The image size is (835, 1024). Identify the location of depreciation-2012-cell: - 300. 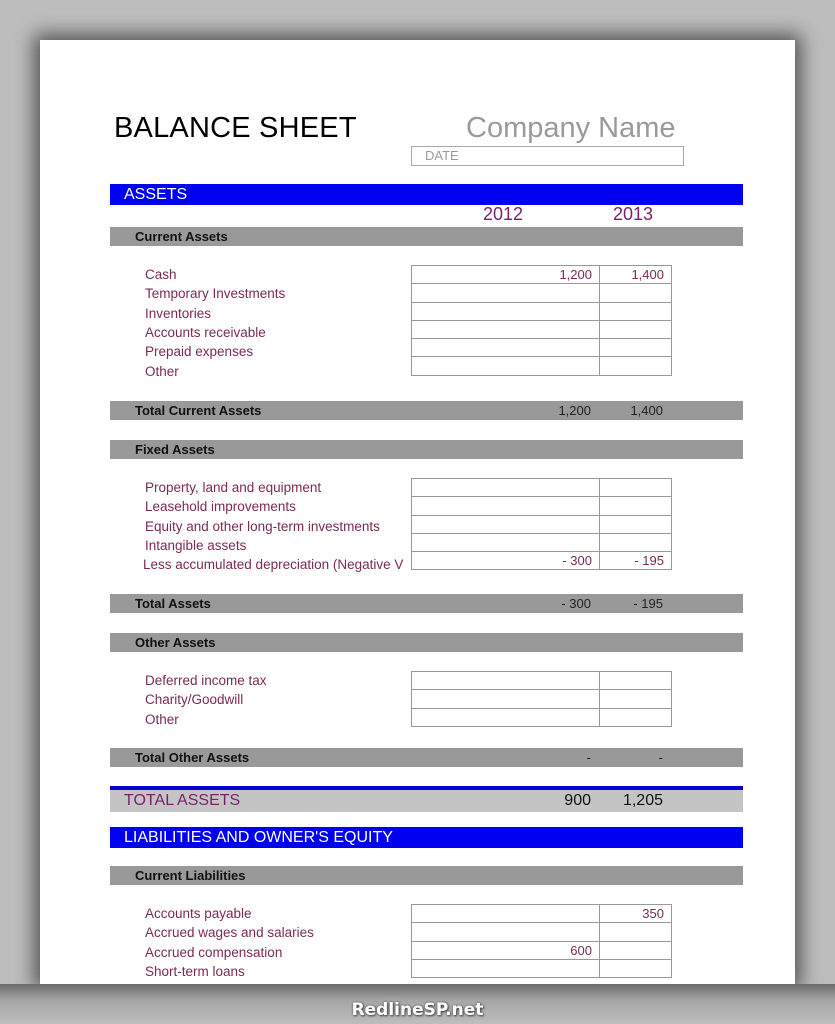
(505, 561).